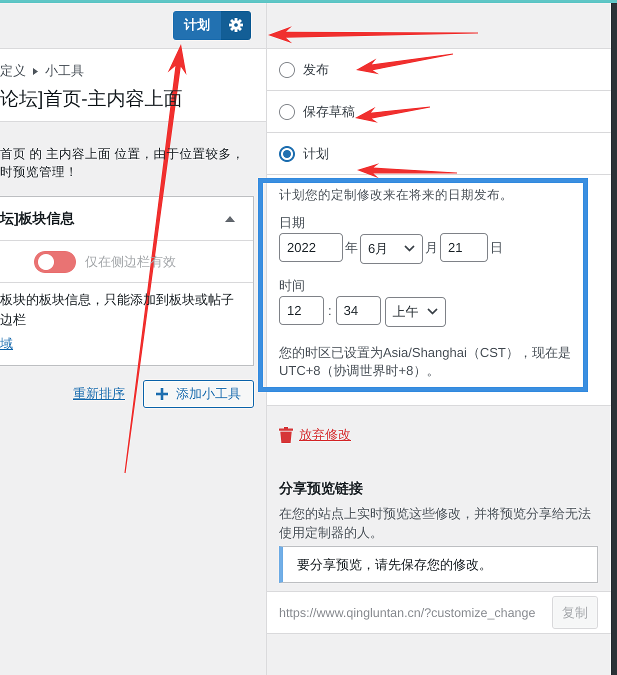 The image size is (617, 675). I want to click on caret-icon, so click(230, 219).